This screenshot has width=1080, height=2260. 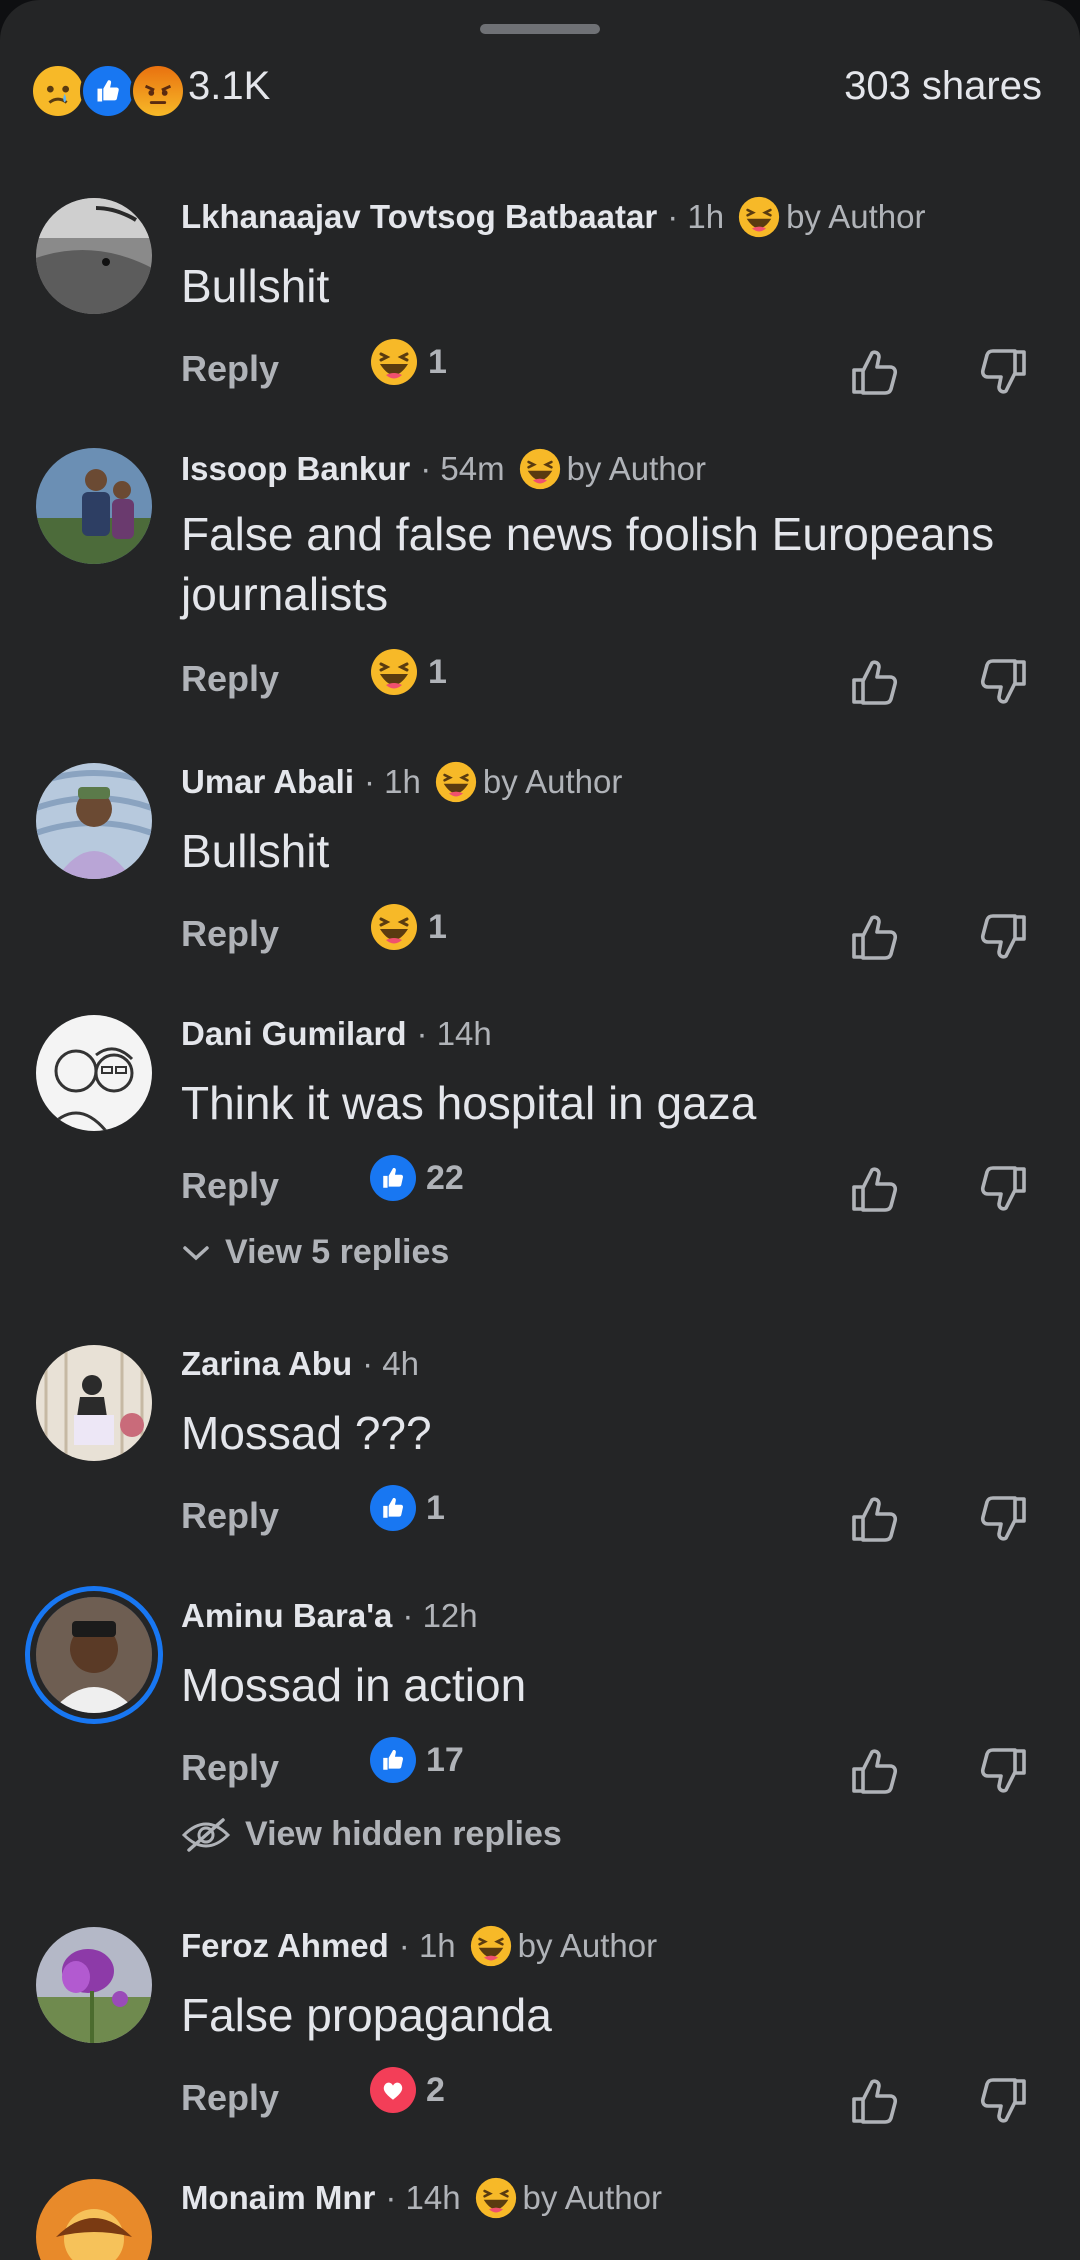 I want to click on drag-handle, so click(x=540, y=29).